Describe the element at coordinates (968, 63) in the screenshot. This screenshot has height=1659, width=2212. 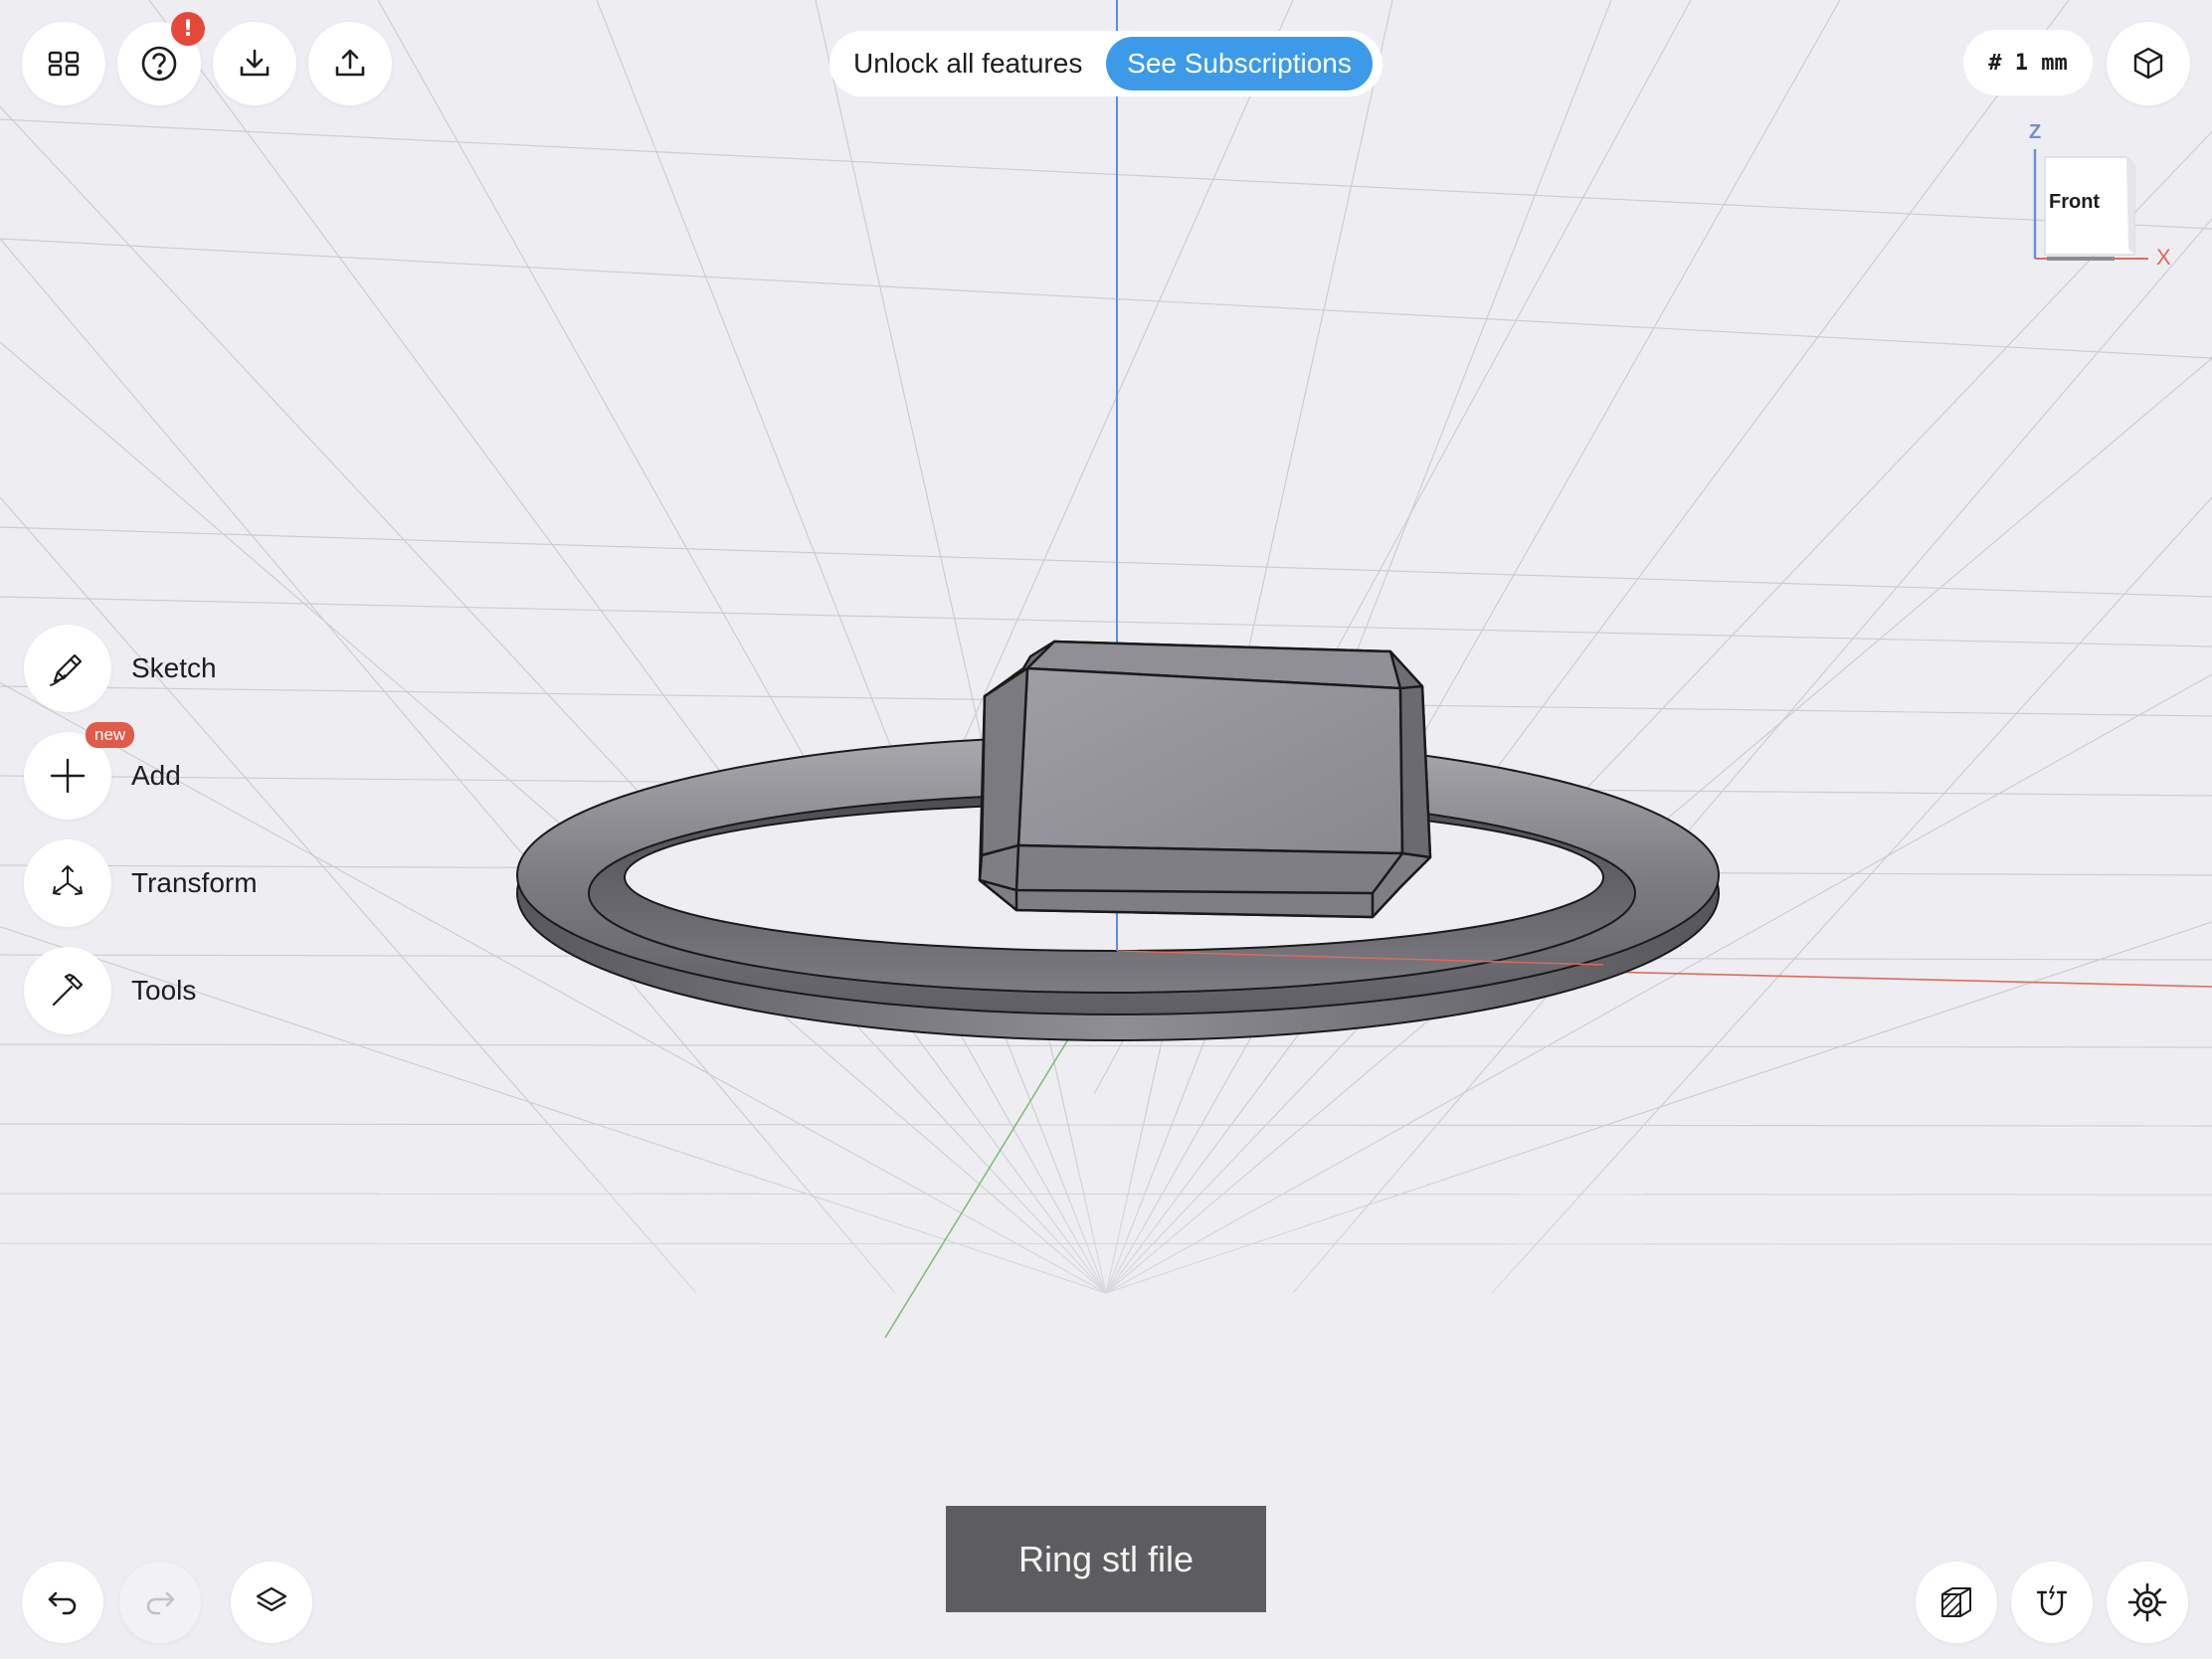
I see `promo-text: Unlock all features` at that location.